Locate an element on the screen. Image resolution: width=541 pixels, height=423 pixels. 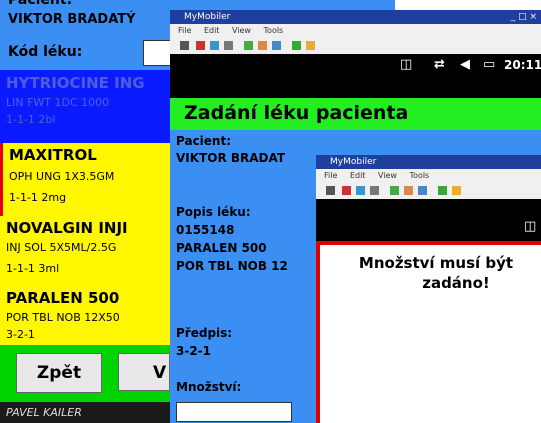
drug-desc: OPH UNG 1X3.5GM is located at coordinates (62, 176).